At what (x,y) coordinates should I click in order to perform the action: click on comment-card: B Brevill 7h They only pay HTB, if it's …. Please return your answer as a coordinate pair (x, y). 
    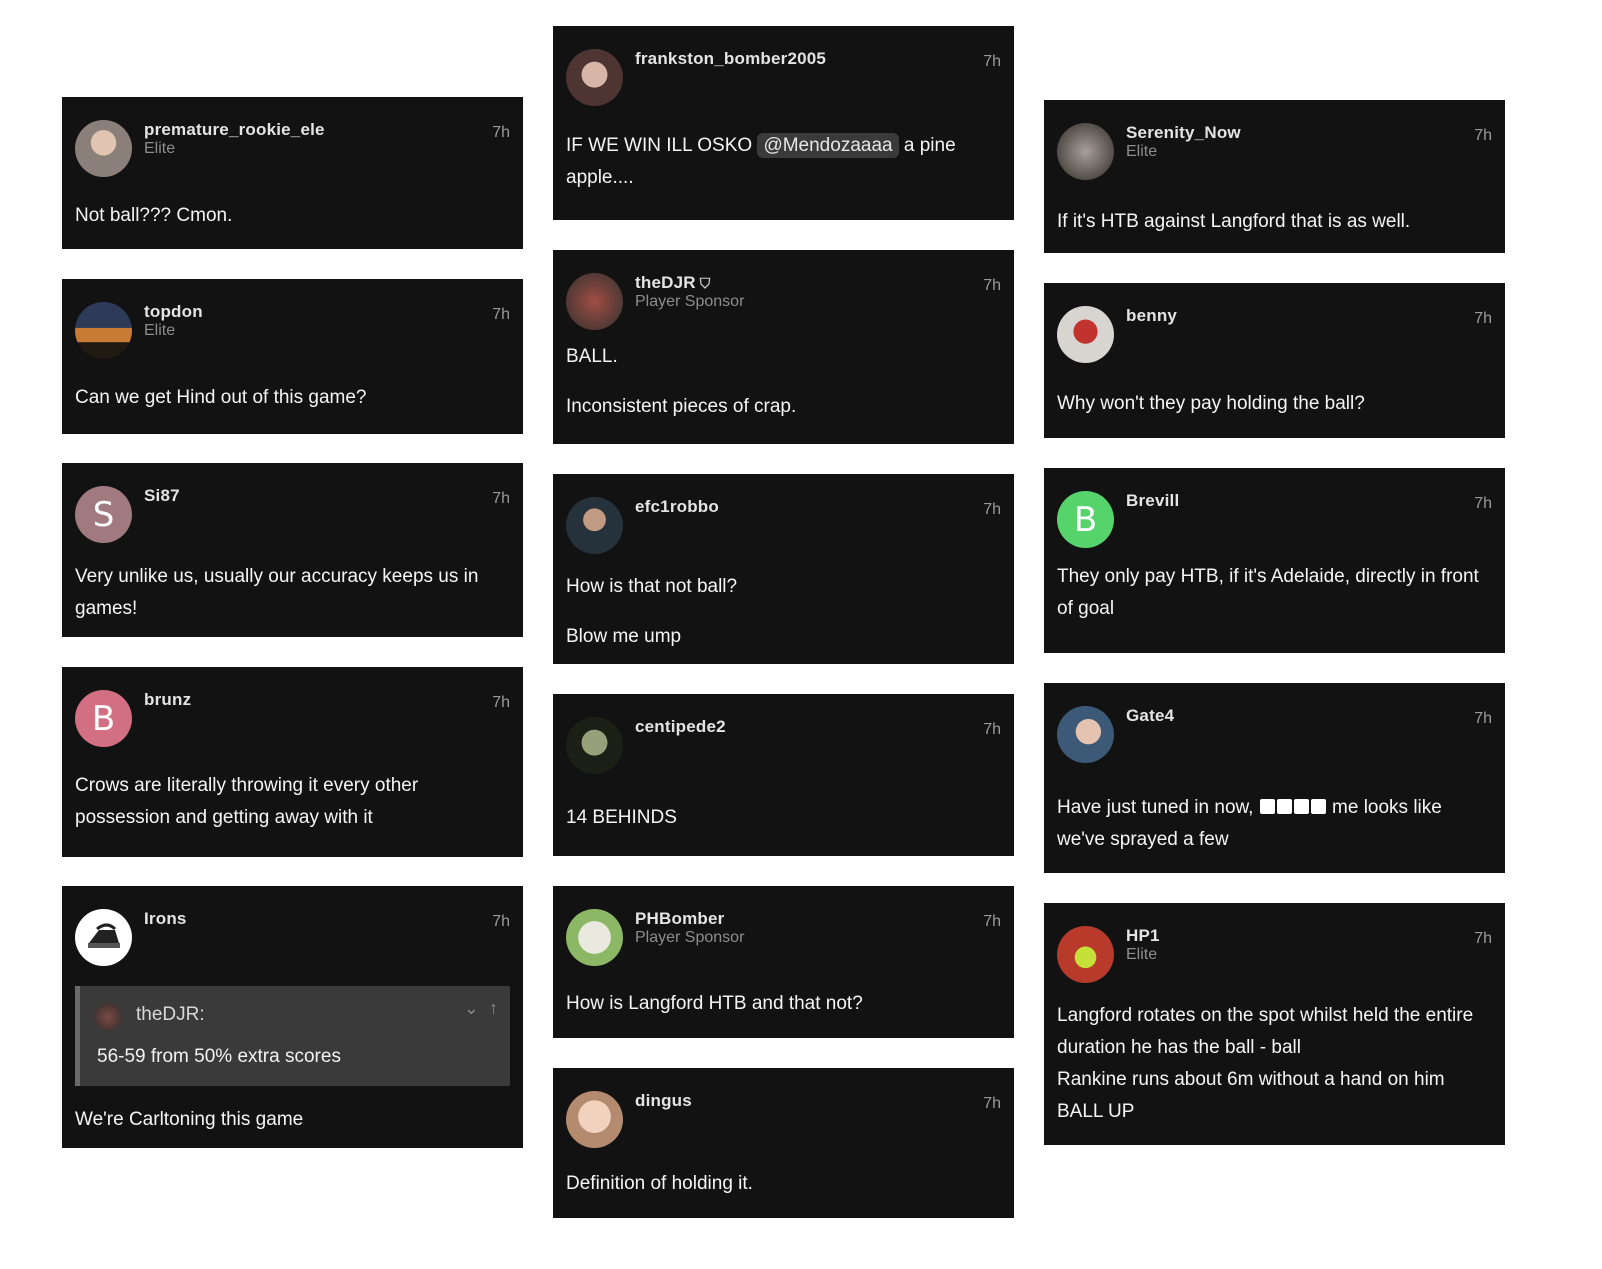
    Looking at the image, I should click on (1274, 560).